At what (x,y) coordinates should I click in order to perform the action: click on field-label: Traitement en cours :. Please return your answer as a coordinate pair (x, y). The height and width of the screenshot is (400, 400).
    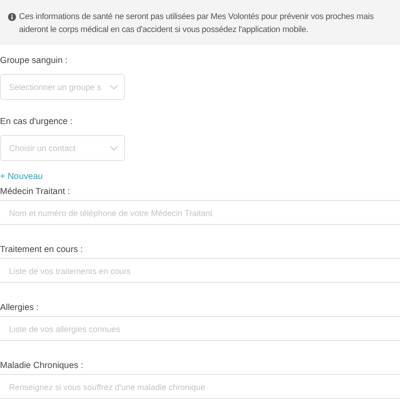
    Looking at the image, I should click on (42, 249).